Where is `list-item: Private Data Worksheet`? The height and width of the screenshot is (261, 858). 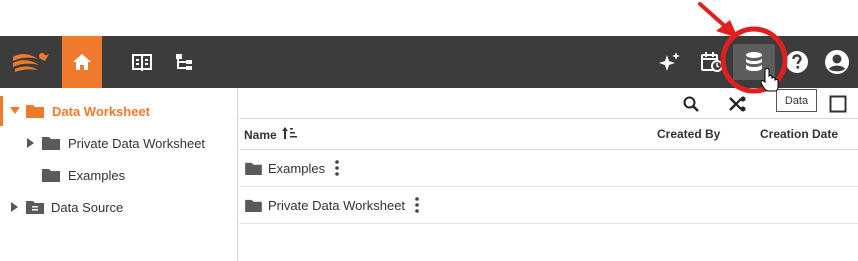
list-item: Private Data Worksheet is located at coordinates (548, 205).